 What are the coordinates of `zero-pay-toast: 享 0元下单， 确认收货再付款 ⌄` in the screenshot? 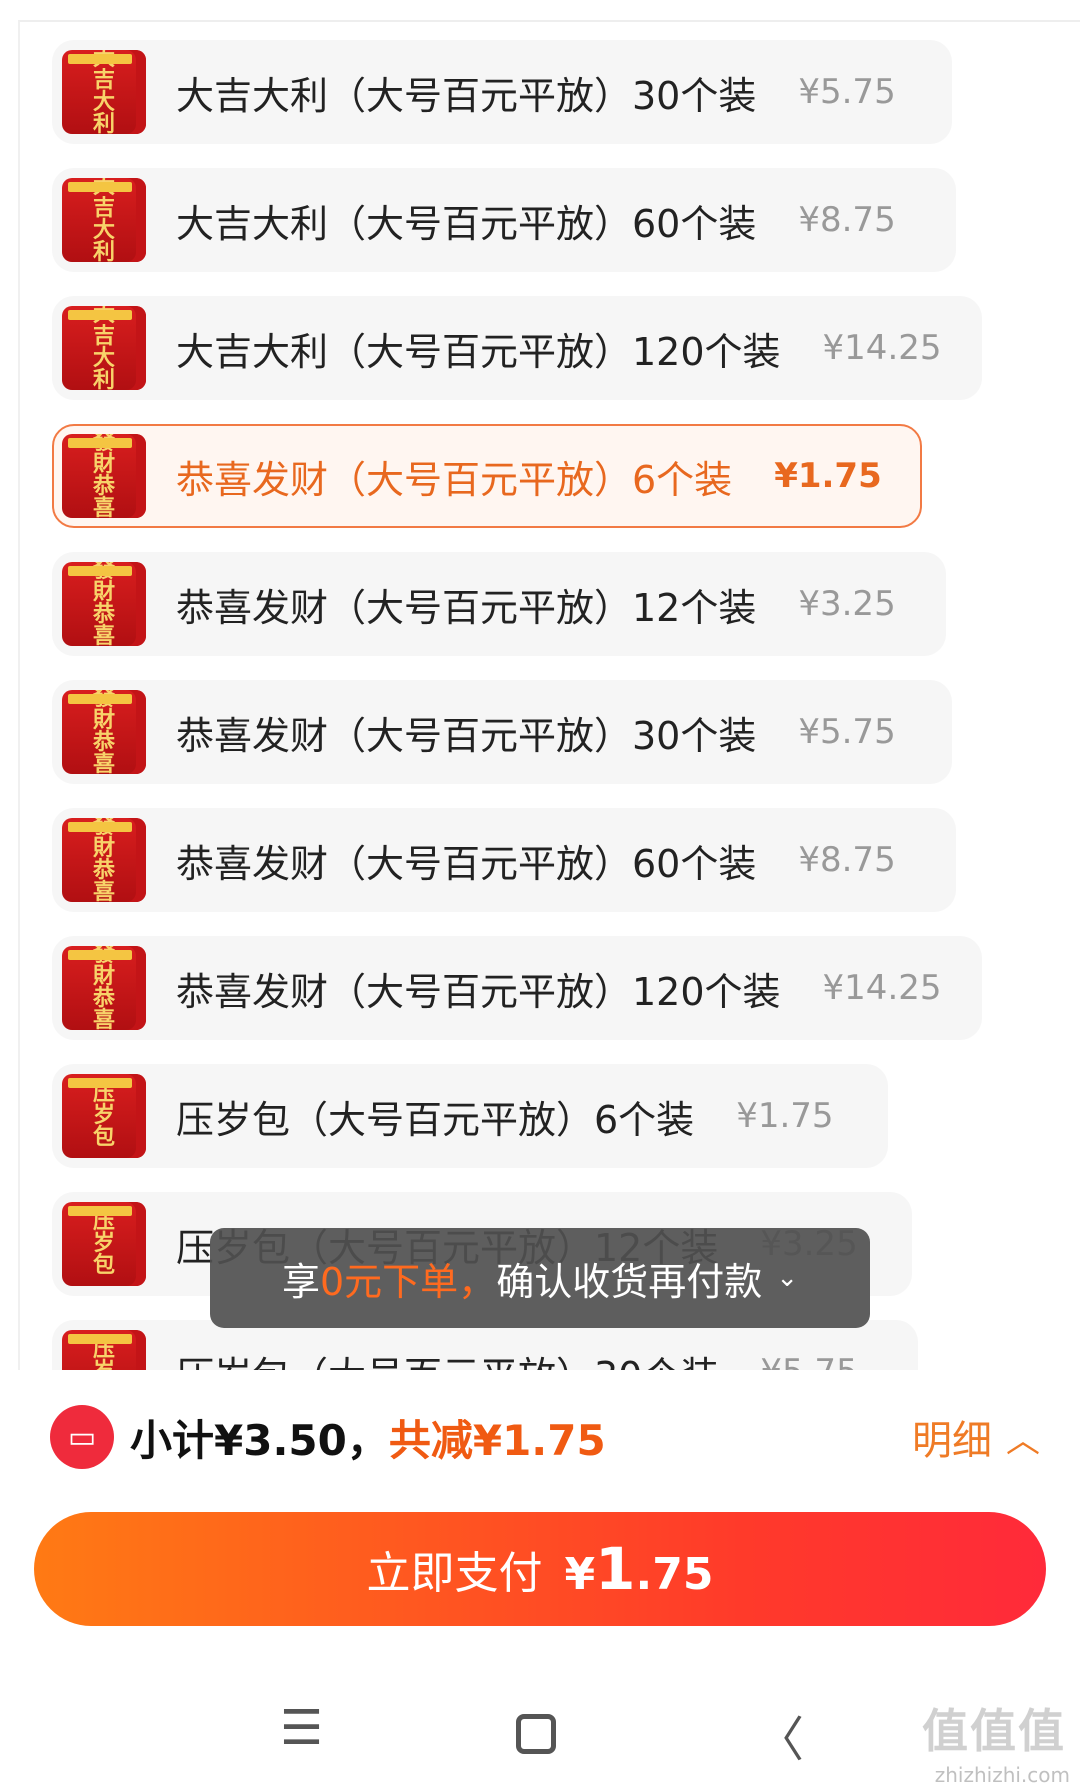 It's located at (540, 1278).